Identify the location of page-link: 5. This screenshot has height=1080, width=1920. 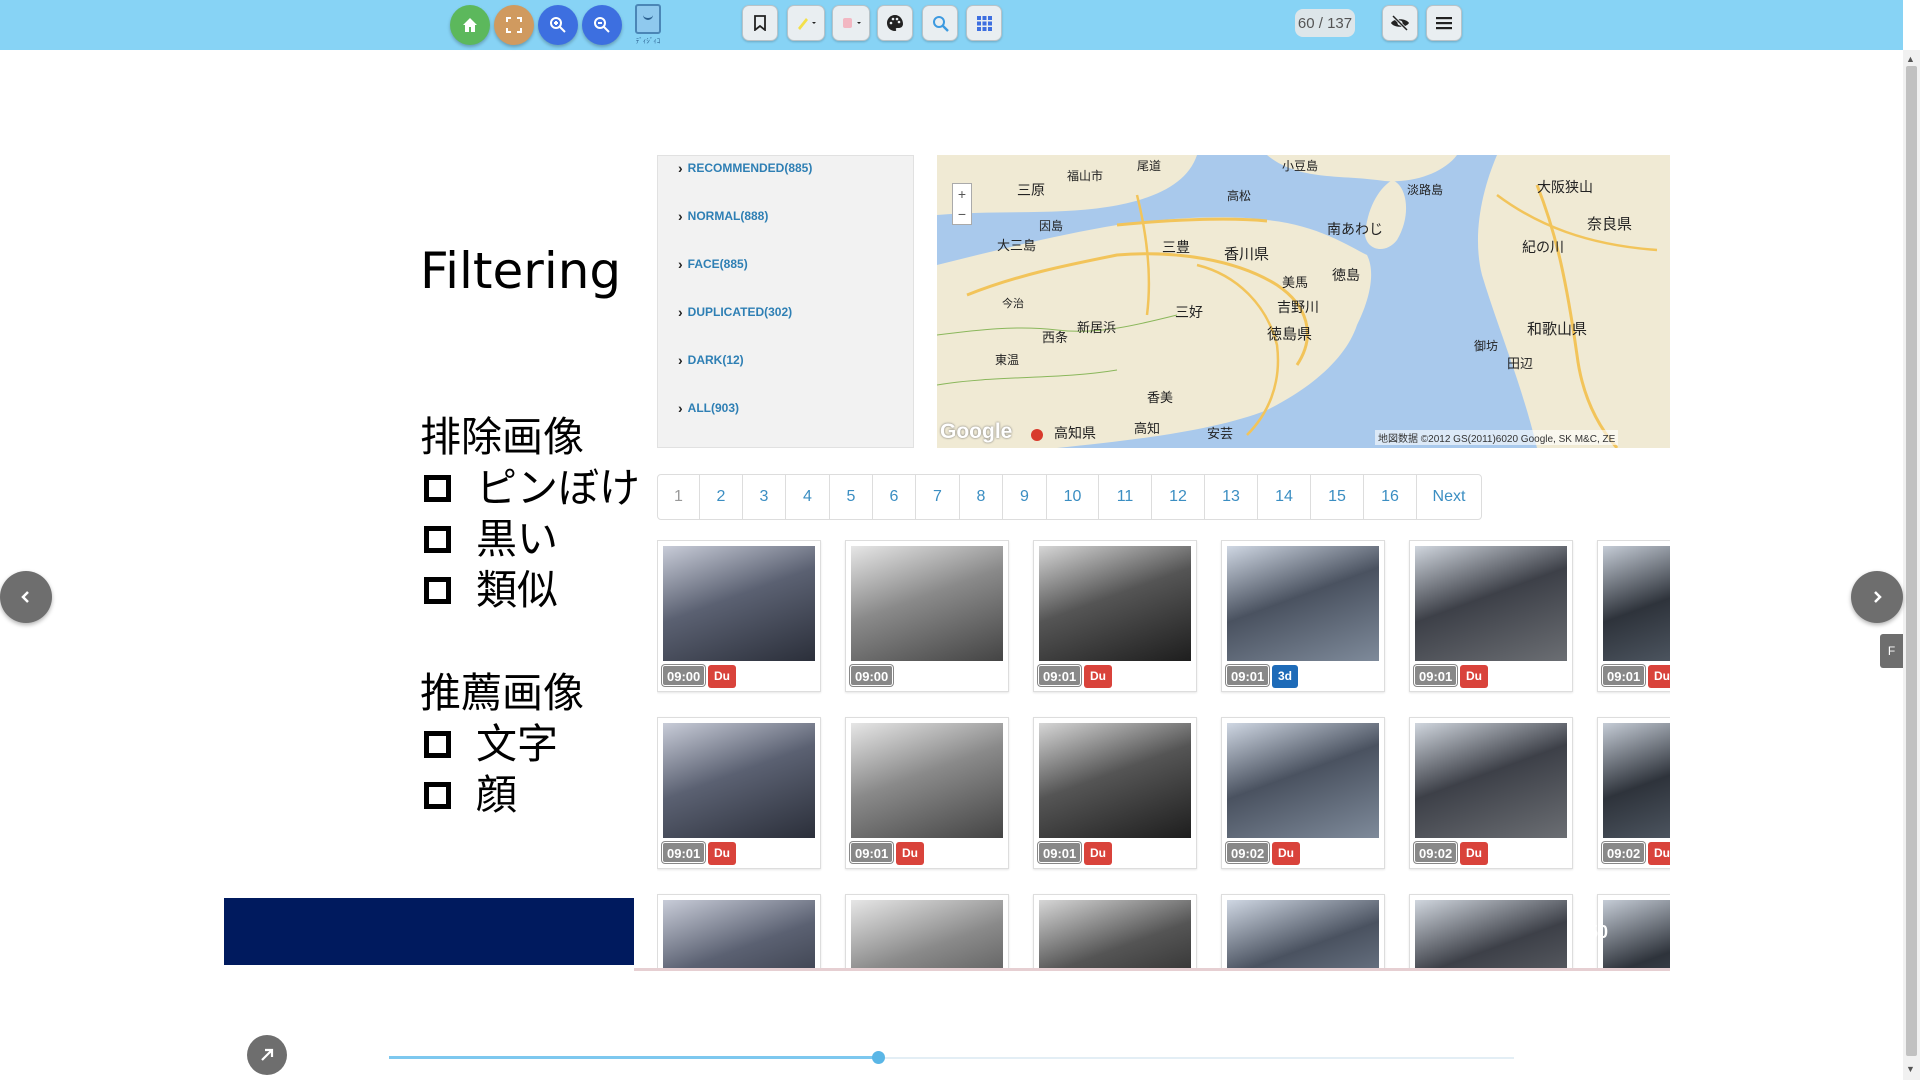
(851, 497).